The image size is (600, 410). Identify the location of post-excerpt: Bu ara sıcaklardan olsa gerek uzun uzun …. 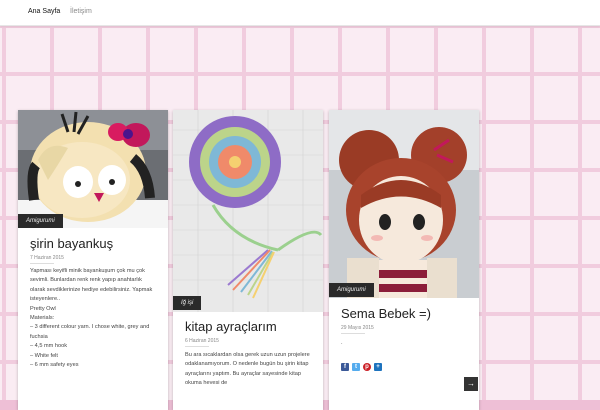
(249, 370).